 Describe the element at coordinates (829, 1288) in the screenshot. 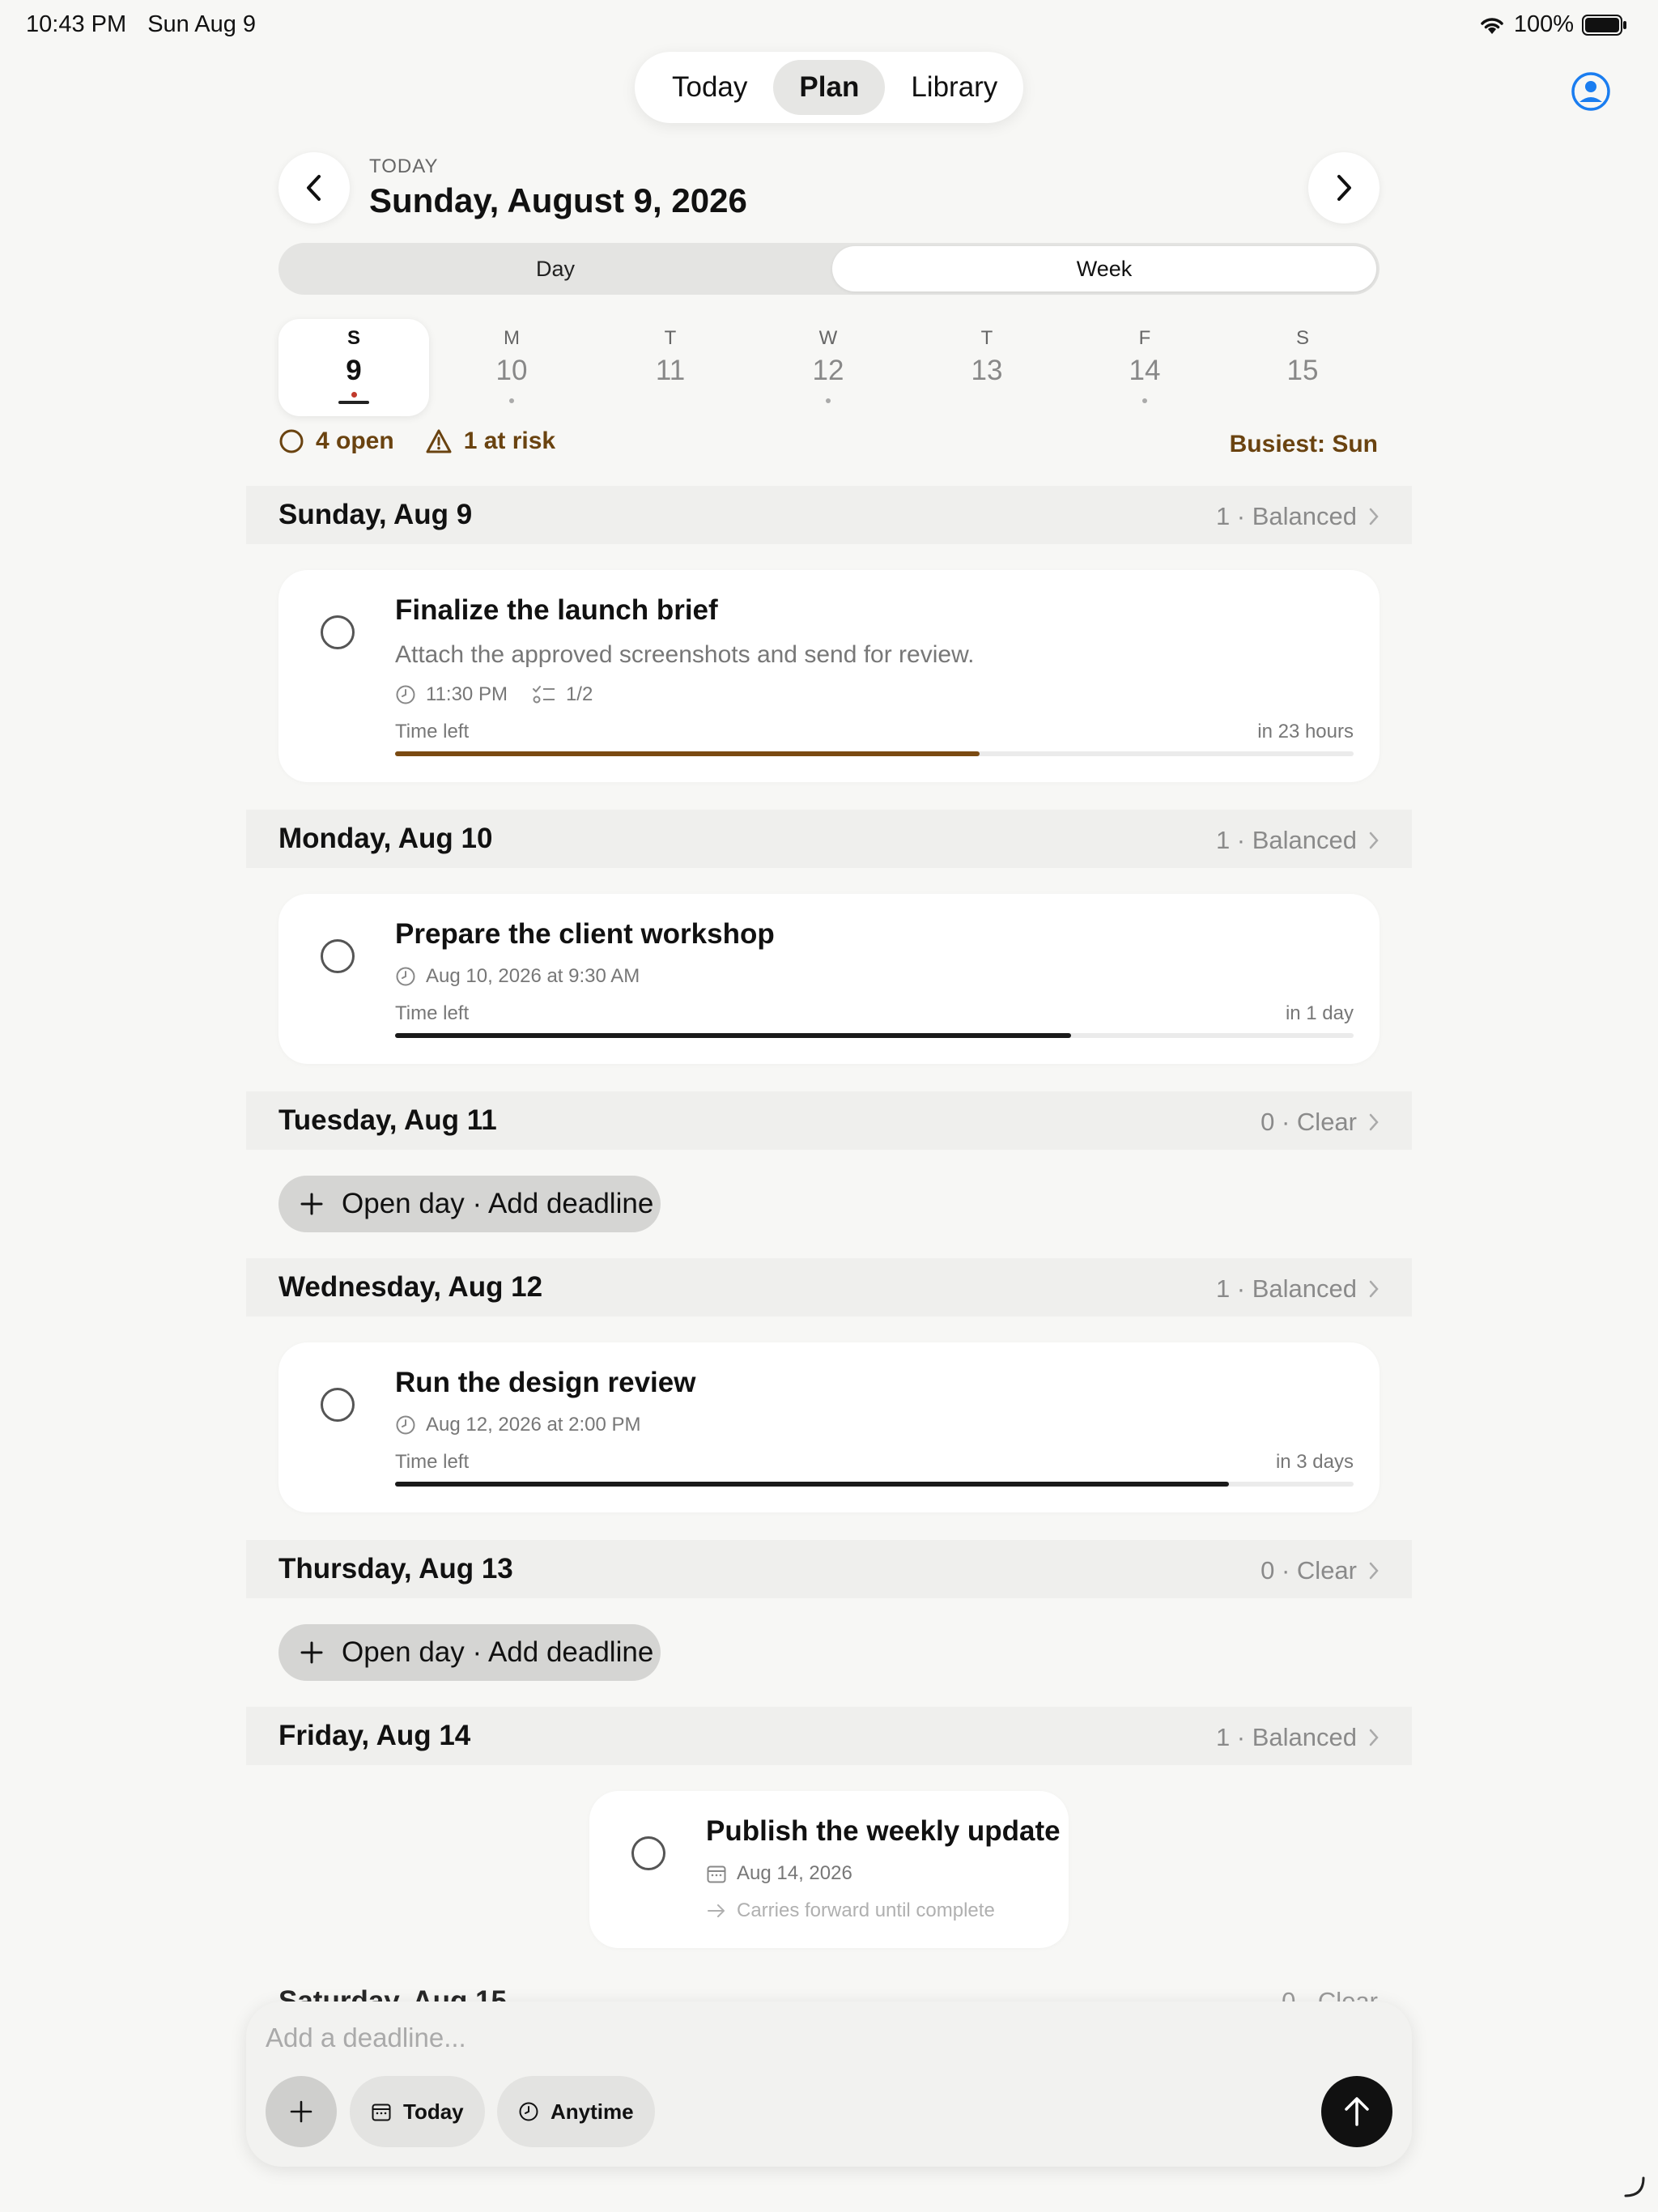

I see `section-header-wednesday: Wednesday, Aug 12 1 · Balanced` at that location.